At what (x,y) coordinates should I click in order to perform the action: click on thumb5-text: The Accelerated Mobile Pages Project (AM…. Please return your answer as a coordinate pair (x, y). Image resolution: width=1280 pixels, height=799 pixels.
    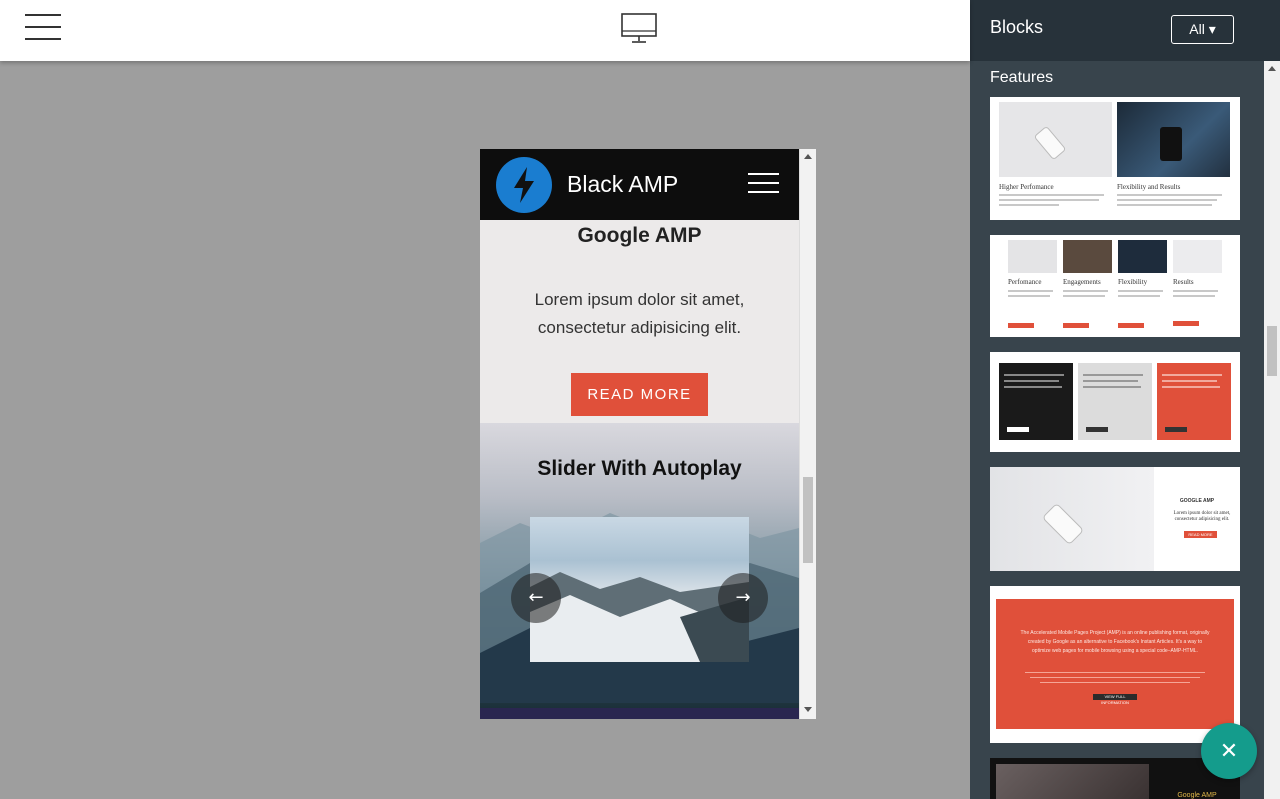
    Looking at the image, I should click on (1115, 642).